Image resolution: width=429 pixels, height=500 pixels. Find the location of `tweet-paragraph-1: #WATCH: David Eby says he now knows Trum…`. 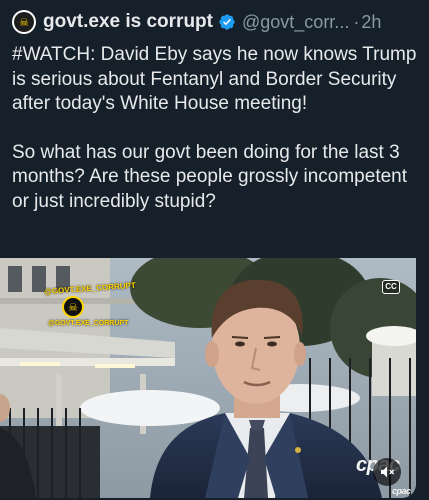

tweet-paragraph-1: #WATCH: David Eby says he now knows Trum… is located at coordinates (214, 79).